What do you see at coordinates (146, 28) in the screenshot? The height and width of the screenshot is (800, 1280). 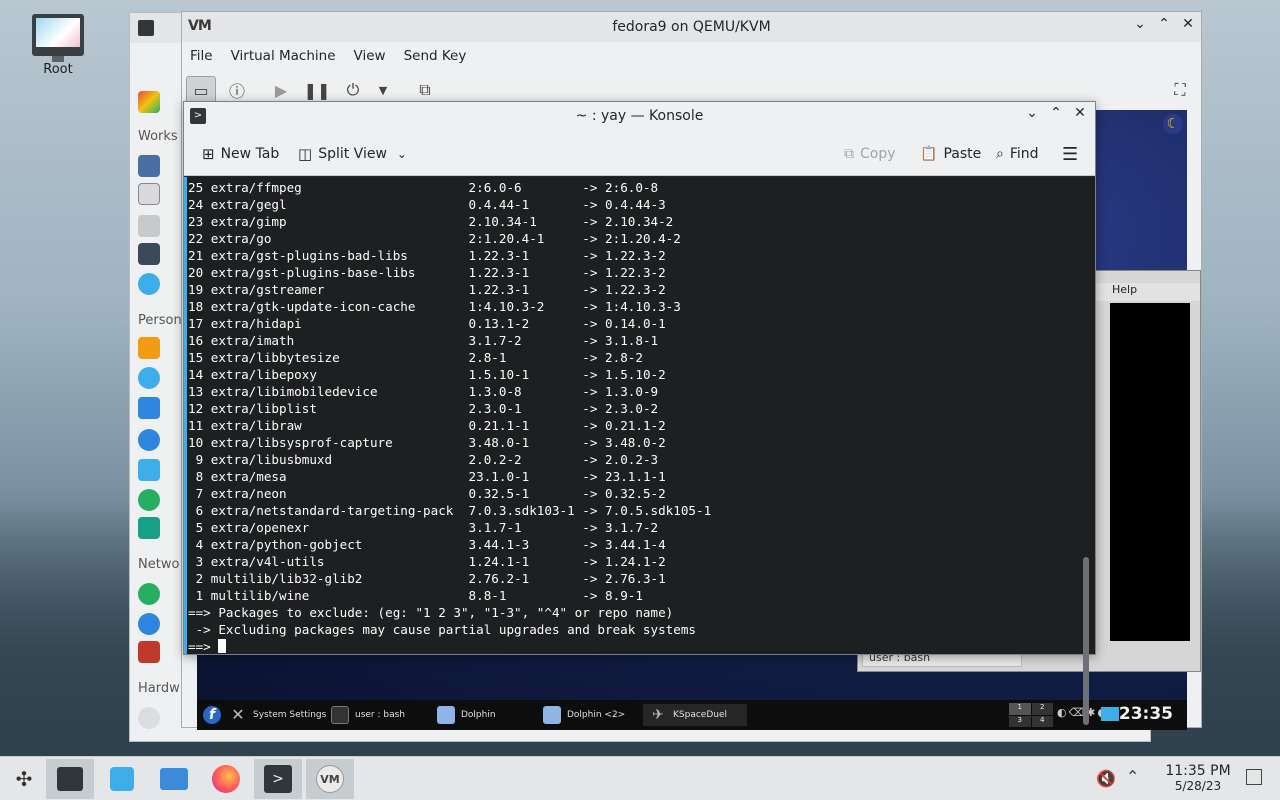 I see `settings-app-icon` at bounding box center [146, 28].